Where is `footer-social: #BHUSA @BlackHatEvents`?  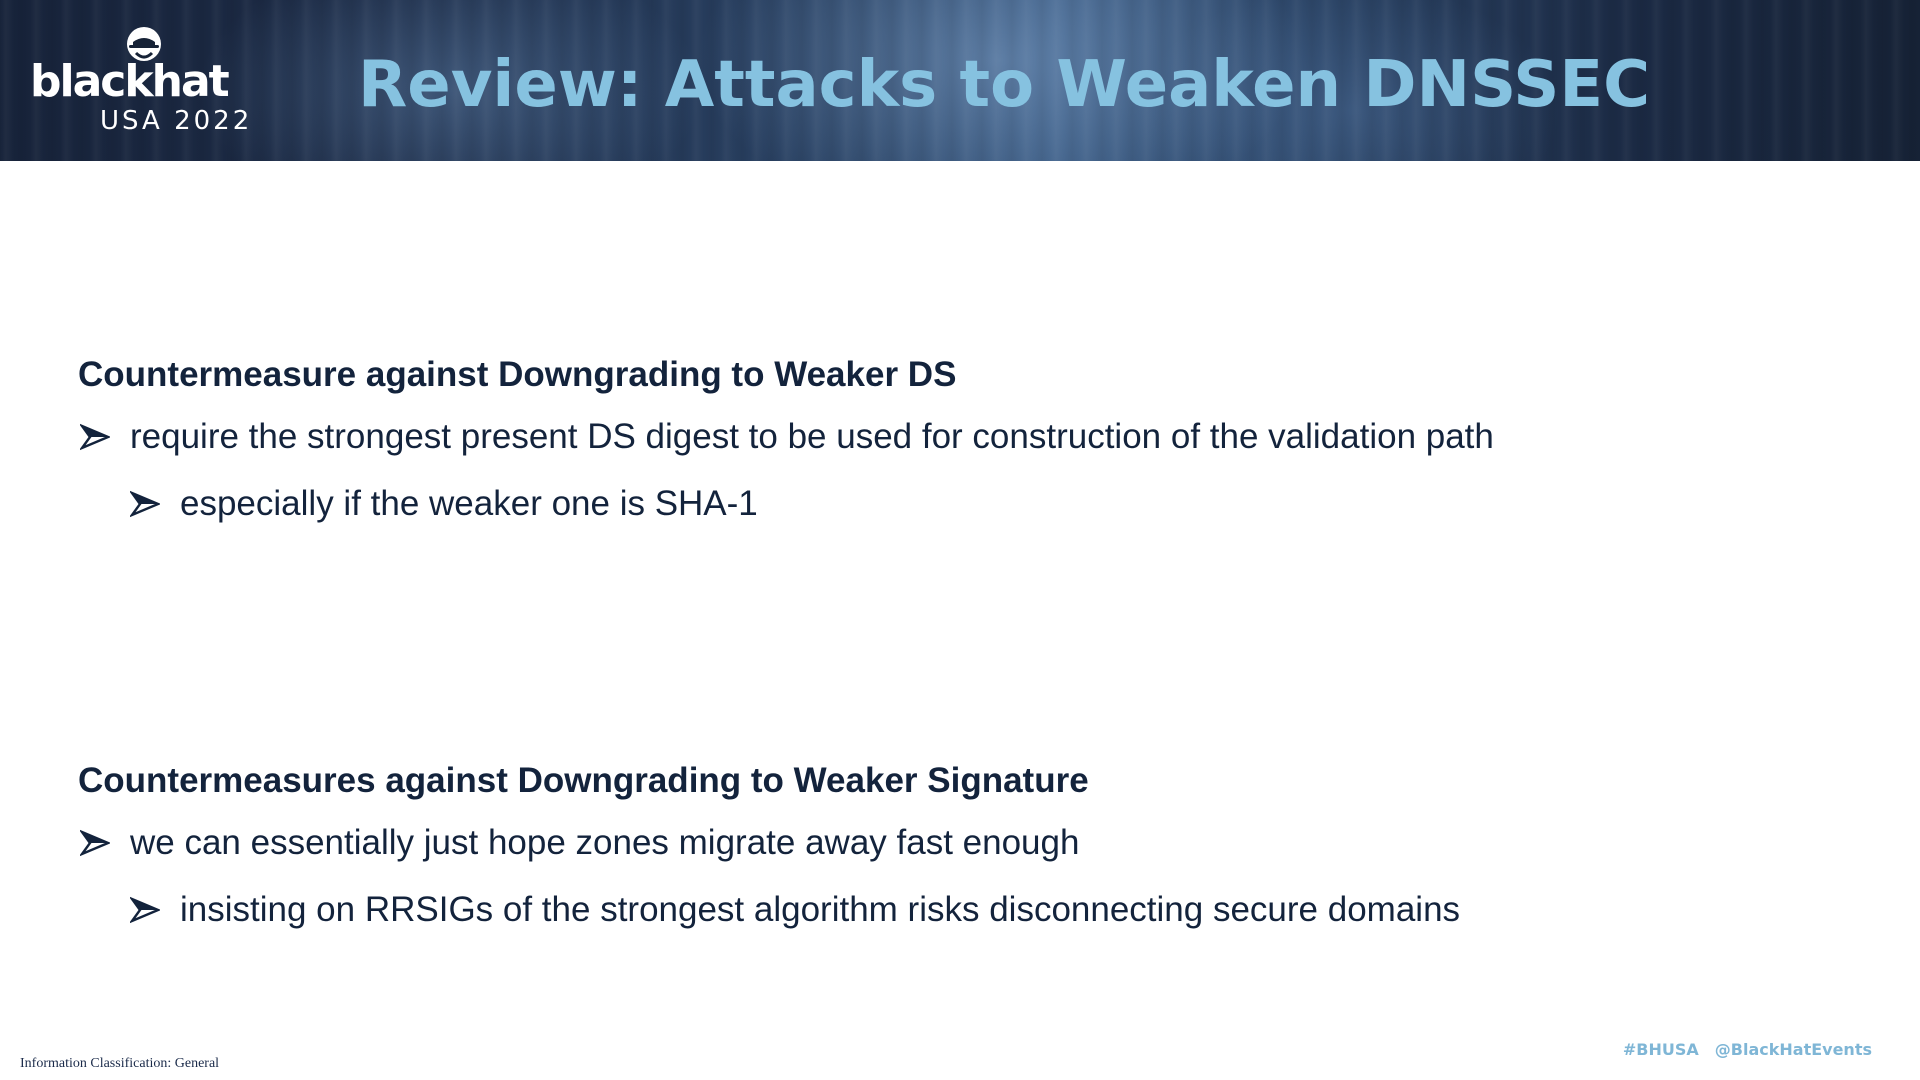
footer-social: #BHUSA @BlackHatEvents is located at coordinates (1747, 1049).